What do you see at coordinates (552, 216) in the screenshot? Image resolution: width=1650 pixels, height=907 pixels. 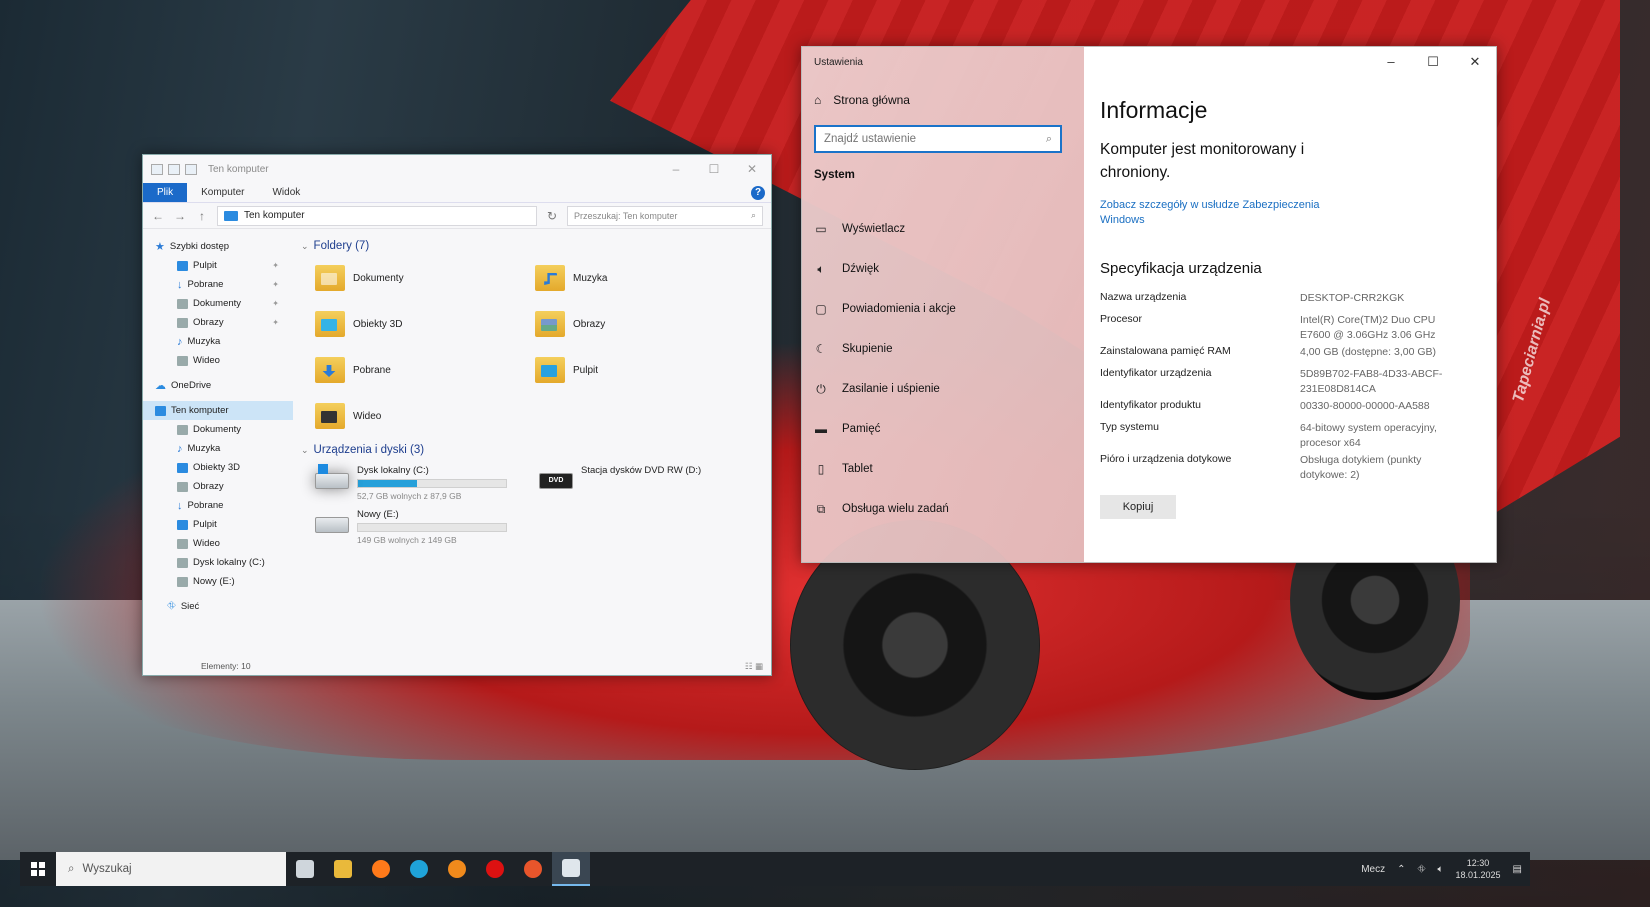 I see `refresh-icon: ↻` at bounding box center [552, 216].